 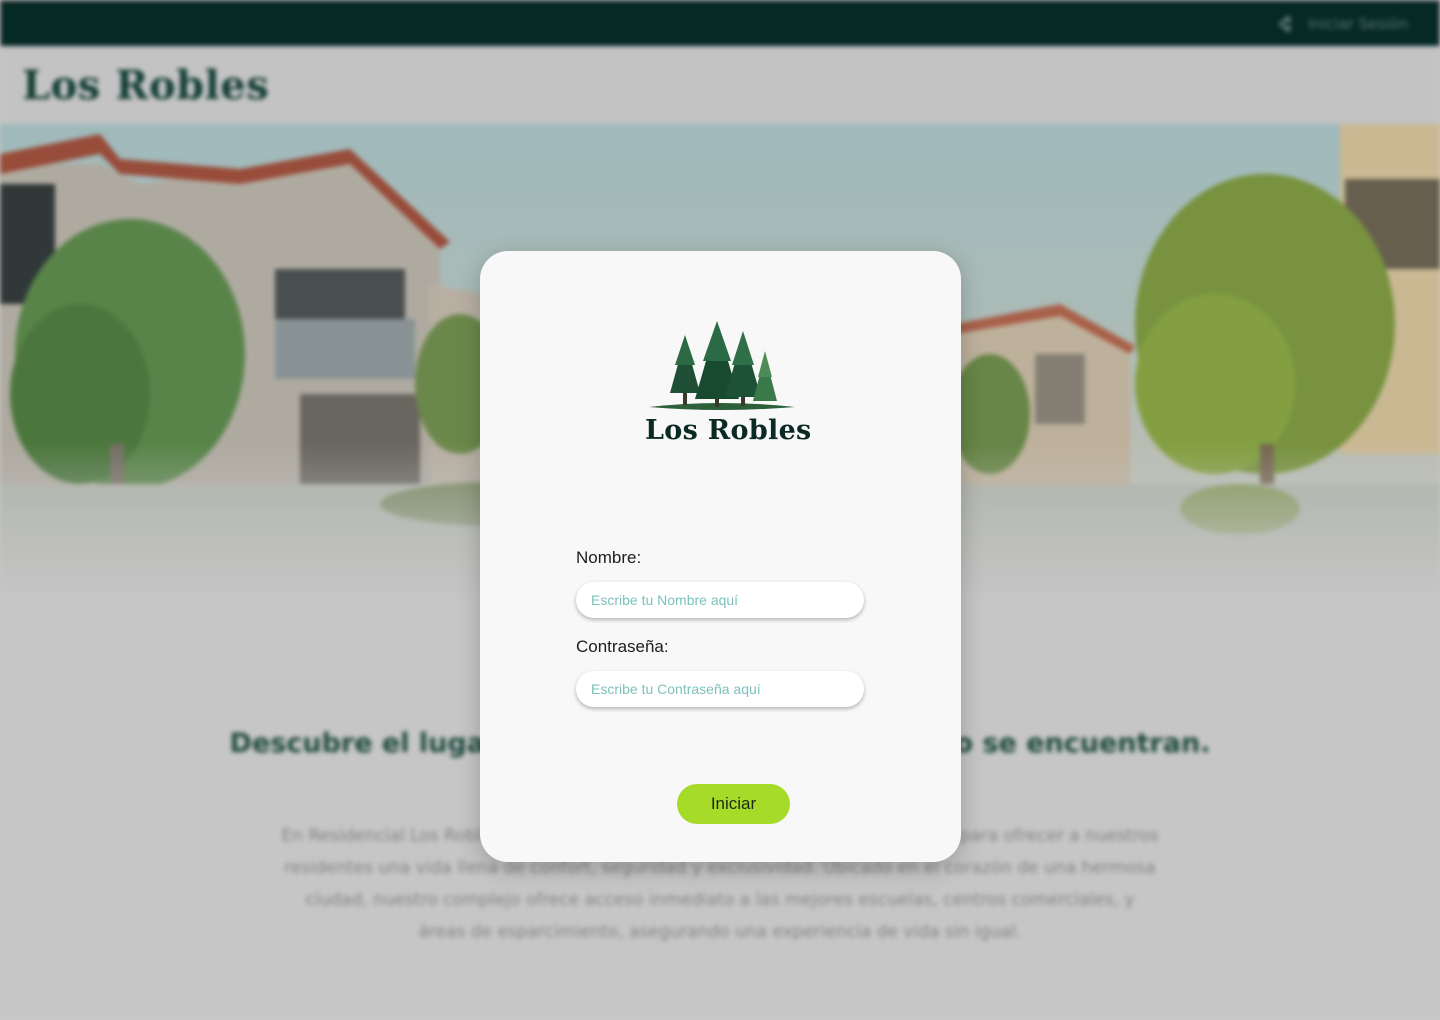 I want to click on logo: Los Robles, so click(x=728, y=383).